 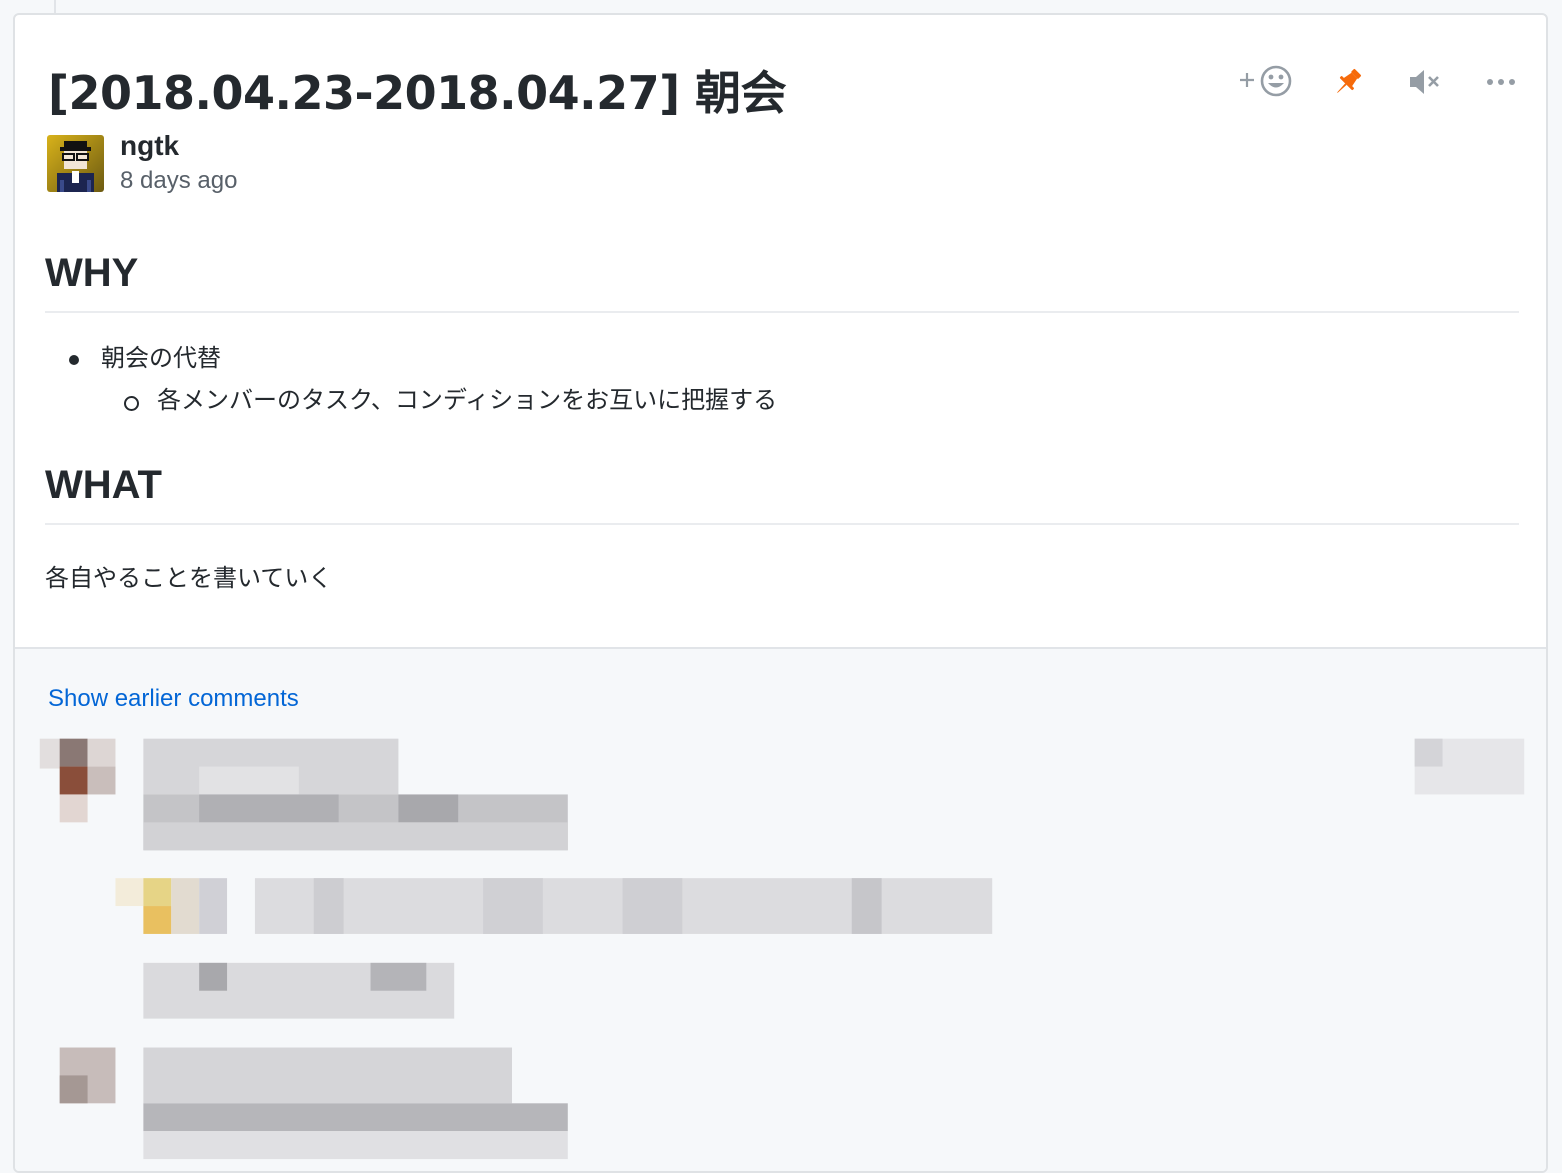 I want to click on add-reaction-icon, so click(x=1266, y=81).